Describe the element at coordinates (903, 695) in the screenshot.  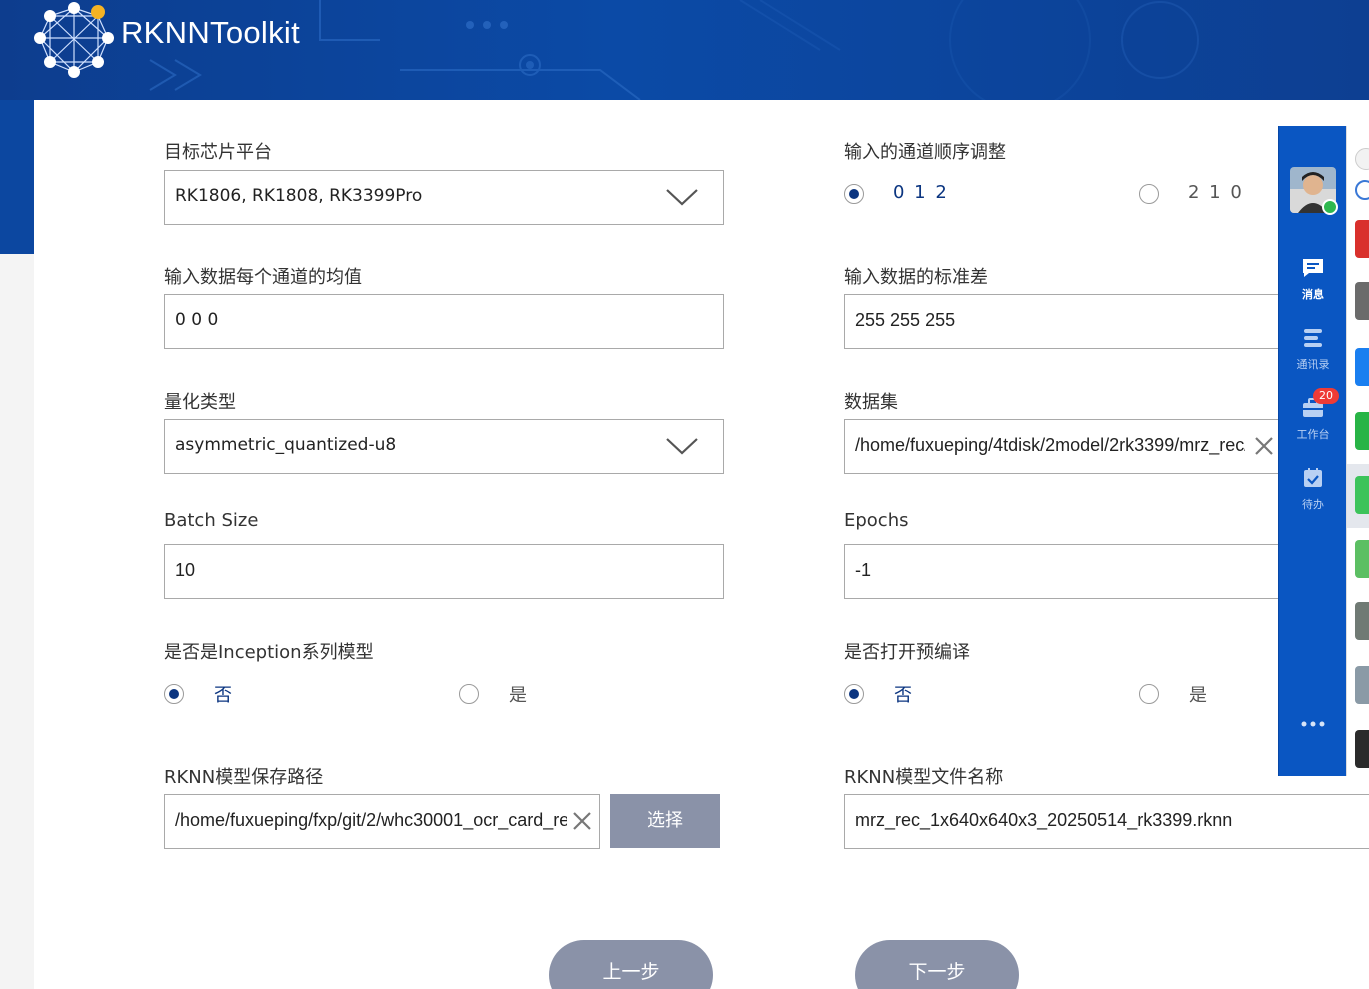
I see `precompile-option-no: 否` at that location.